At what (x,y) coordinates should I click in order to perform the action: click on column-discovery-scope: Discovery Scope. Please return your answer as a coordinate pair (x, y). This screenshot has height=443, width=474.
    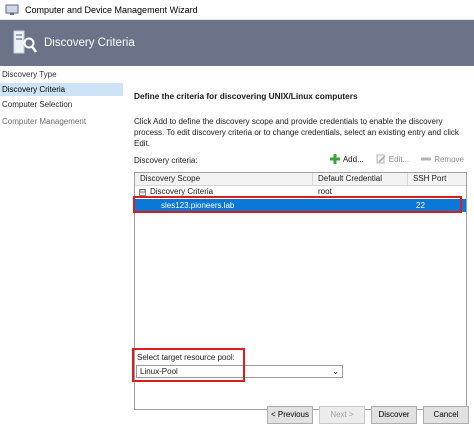
    Looking at the image, I should click on (224, 179).